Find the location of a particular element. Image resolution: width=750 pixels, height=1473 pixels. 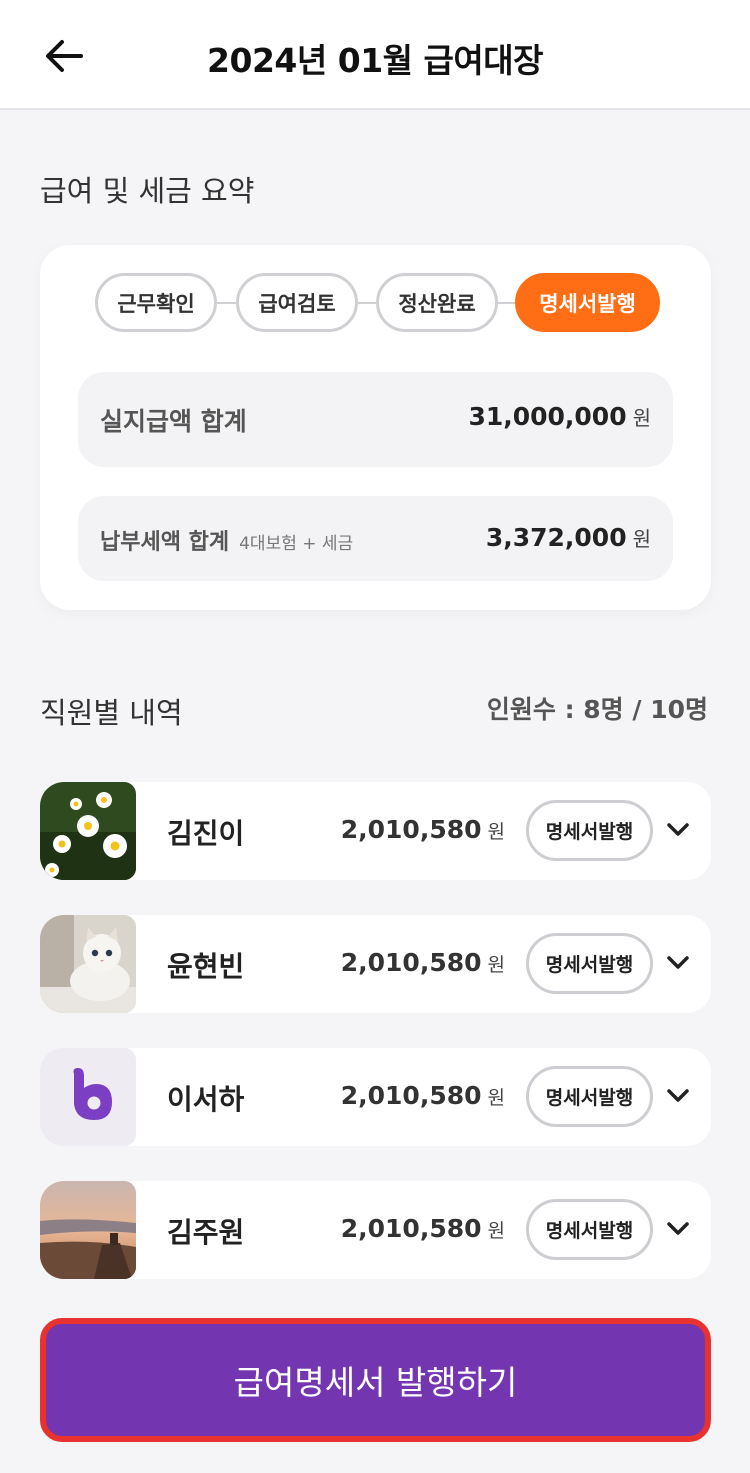

summary-section-title: 급여 및 세금 요약 is located at coordinates (147, 191).